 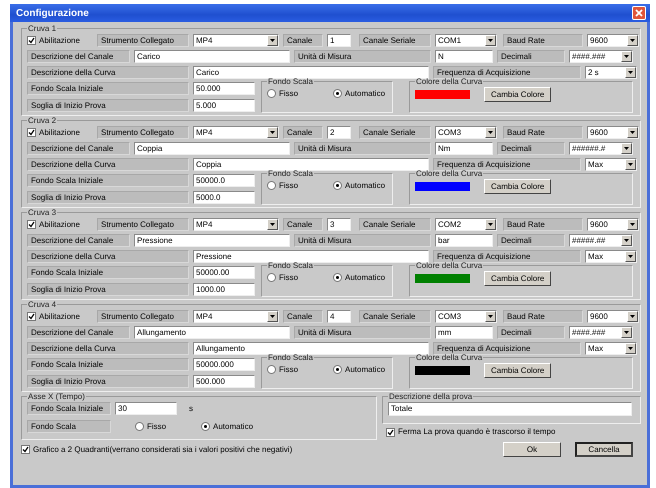 What do you see at coordinates (365, 277) in the screenshot?
I see `radio-label: Automatico` at bounding box center [365, 277].